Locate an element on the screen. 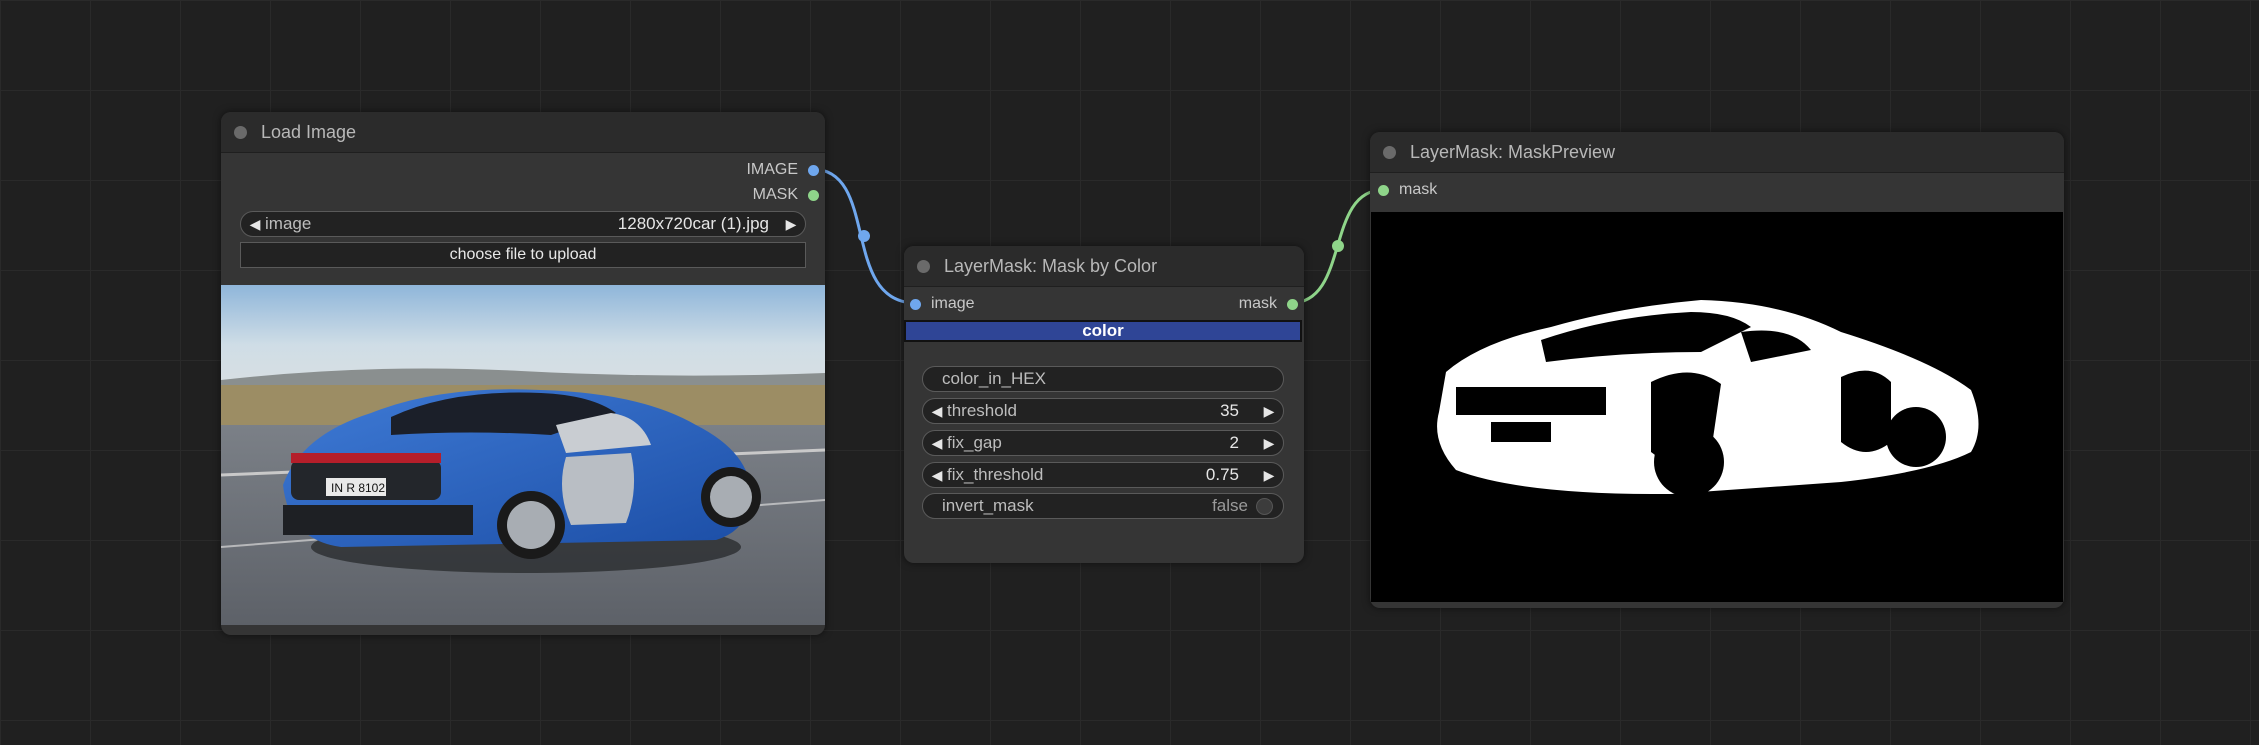 The width and height of the screenshot is (2259, 745). color-swatch-widget: color is located at coordinates (1103, 331).